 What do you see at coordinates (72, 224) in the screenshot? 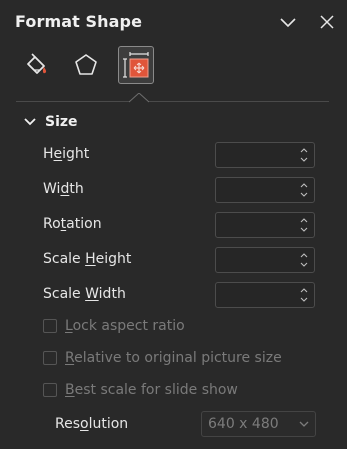
I see `rotation-label: Rotation` at bounding box center [72, 224].